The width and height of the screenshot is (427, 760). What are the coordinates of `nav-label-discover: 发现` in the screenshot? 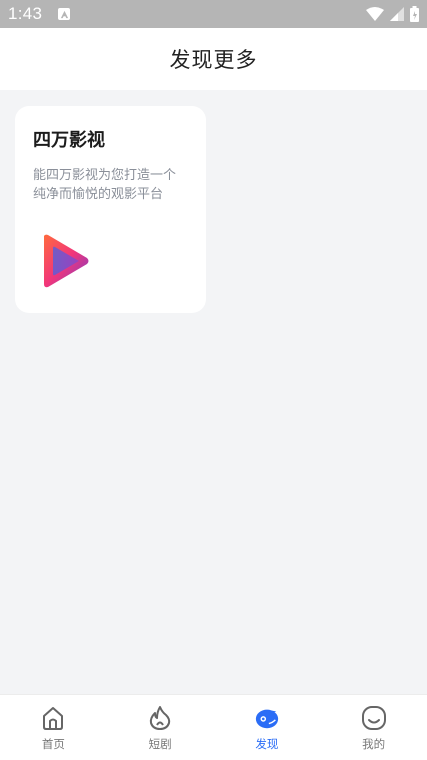 It's located at (267, 744).